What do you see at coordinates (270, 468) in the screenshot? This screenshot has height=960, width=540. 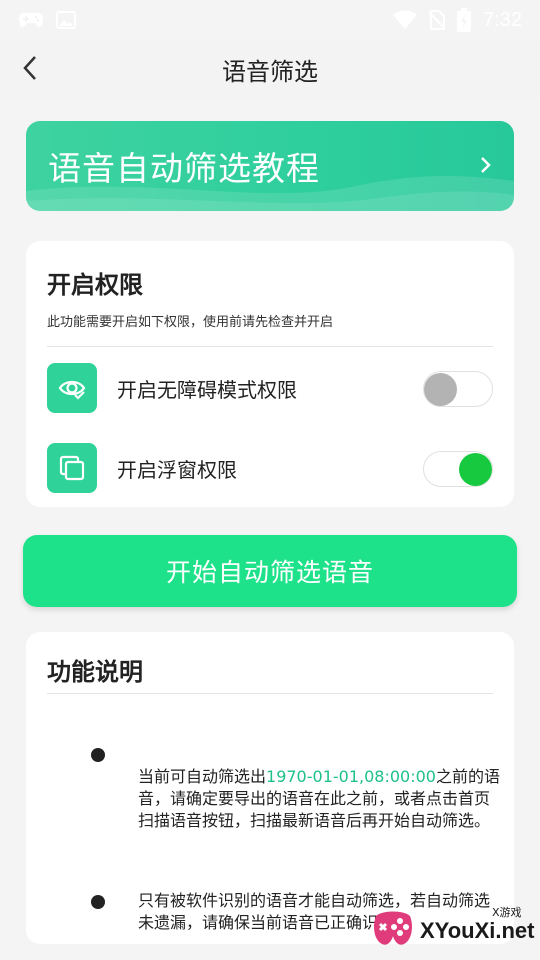 I see `permission-row-floating-window: 开启浮窗权限` at bounding box center [270, 468].